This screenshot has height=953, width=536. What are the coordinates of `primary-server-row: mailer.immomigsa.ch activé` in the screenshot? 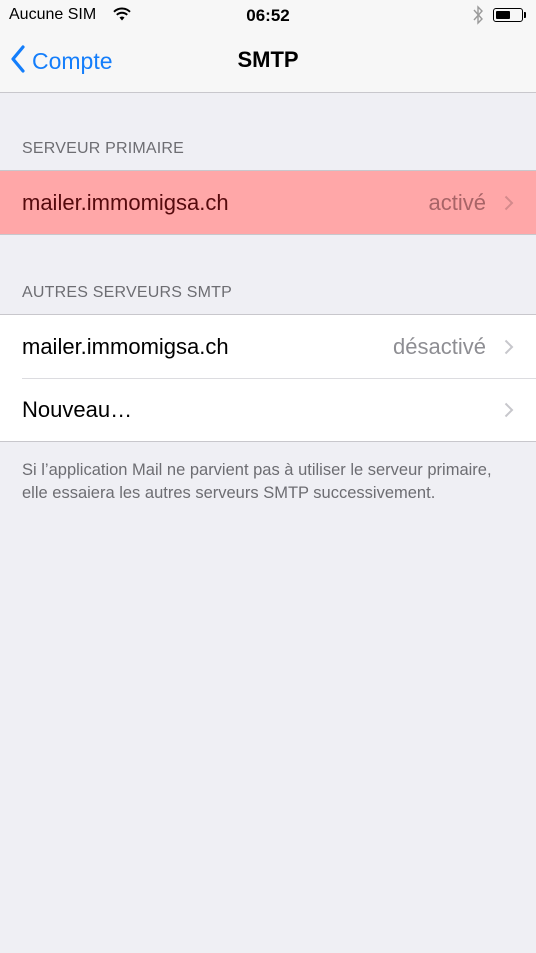 It's located at (268, 202).